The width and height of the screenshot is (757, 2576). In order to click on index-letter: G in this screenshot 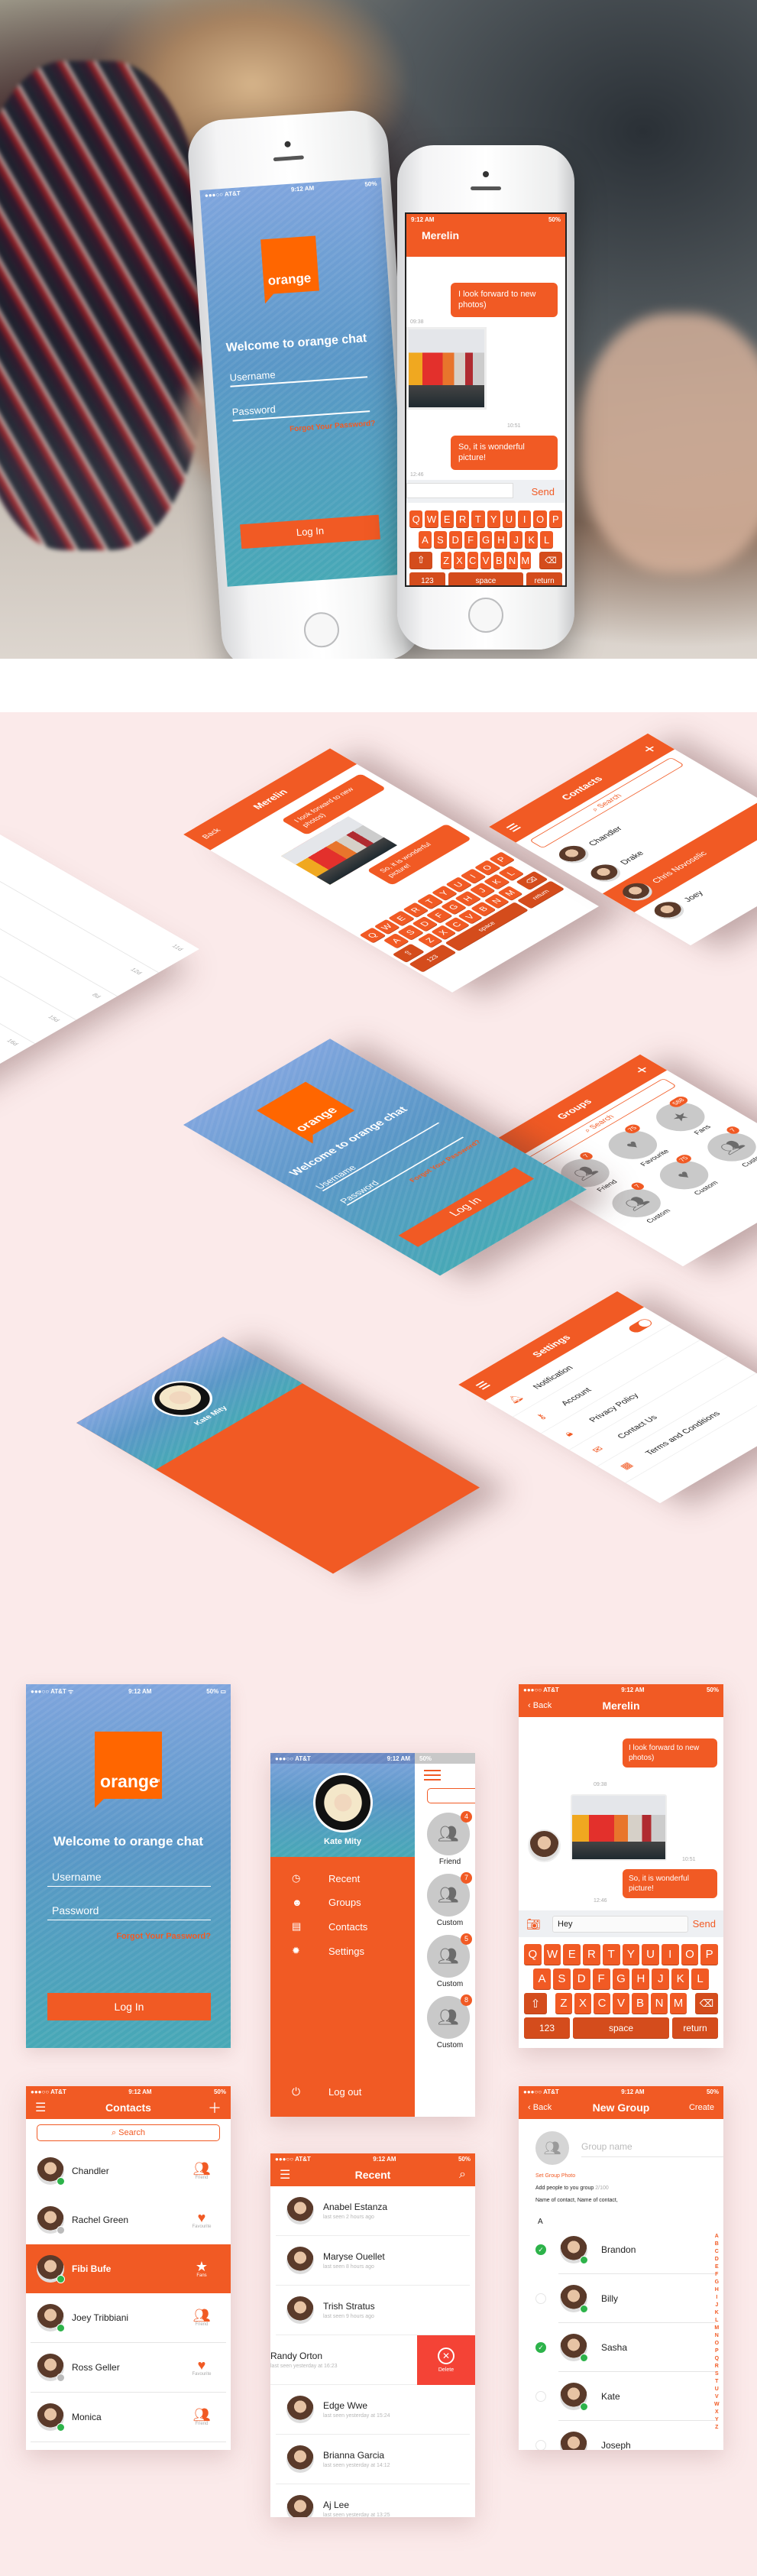, I will do `click(717, 2282)`.